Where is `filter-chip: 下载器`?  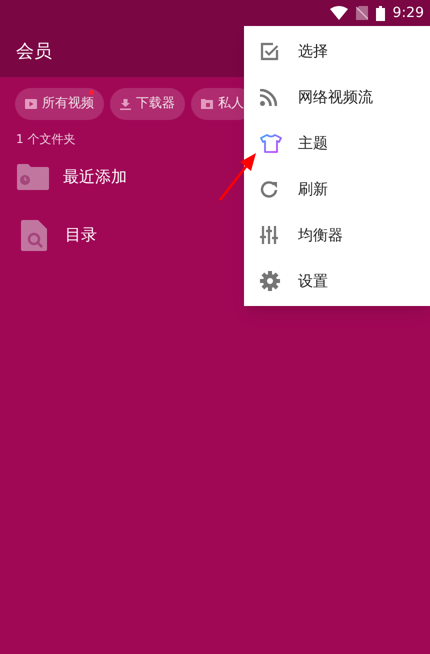 filter-chip: 下载器 is located at coordinates (147, 104).